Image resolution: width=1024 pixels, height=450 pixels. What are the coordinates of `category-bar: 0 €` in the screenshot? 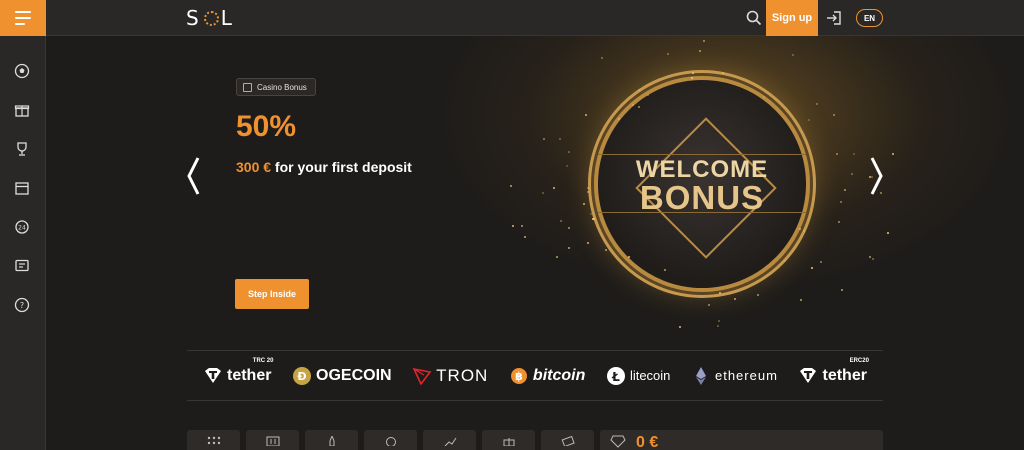 It's located at (535, 440).